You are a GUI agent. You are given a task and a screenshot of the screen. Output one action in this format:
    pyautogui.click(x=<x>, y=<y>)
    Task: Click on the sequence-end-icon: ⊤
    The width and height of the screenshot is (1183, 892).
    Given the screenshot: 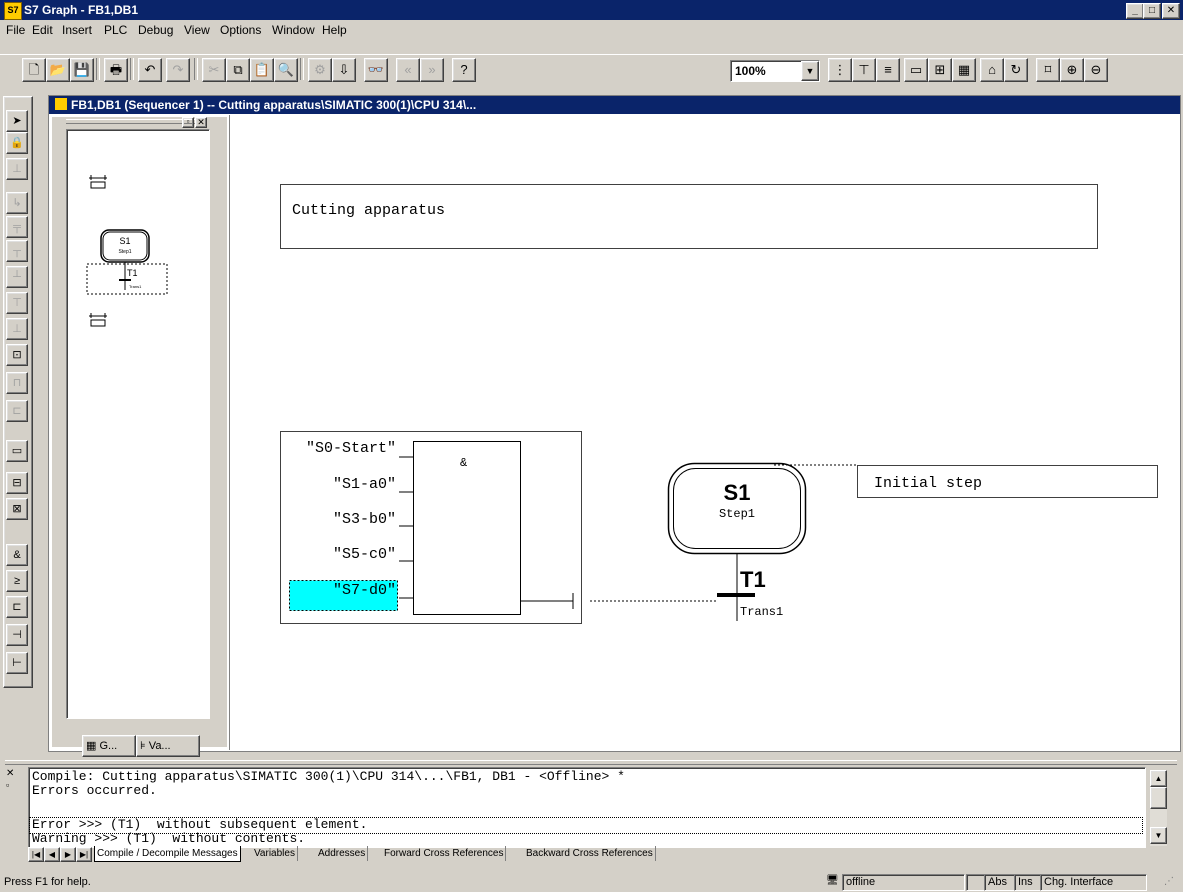 What is the action you would take?
    pyautogui.click(x=17, y=303)
    